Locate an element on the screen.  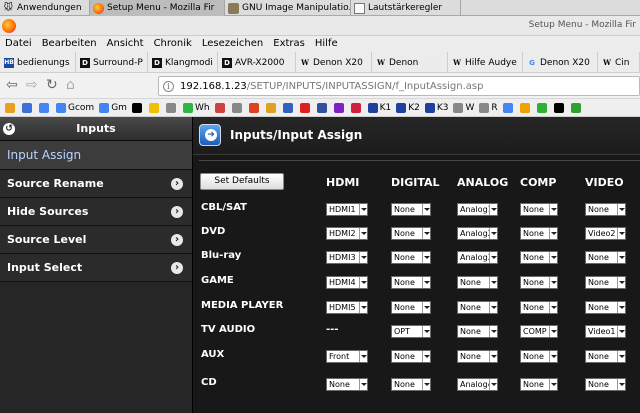
comp-select: COMP is located at coordinates (539, 331).